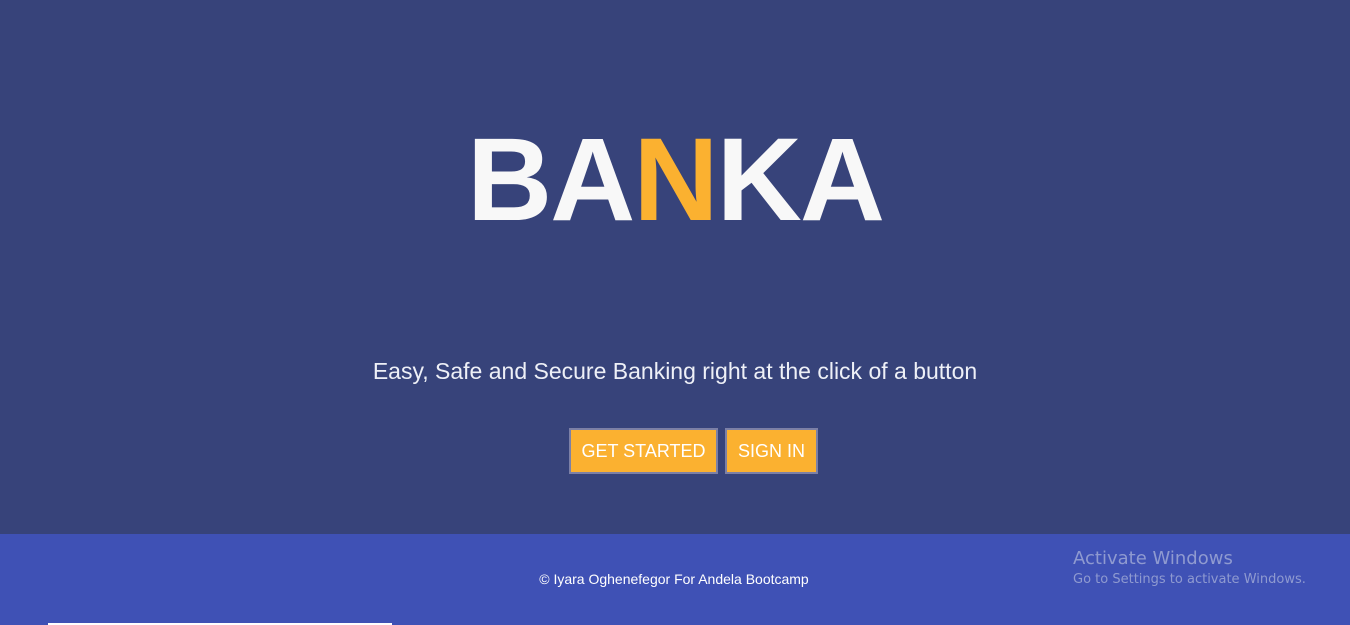  Describe the element at coordinates (643, 451) in the screenshot. I see `get-started-button: GET STARTED` at that location.